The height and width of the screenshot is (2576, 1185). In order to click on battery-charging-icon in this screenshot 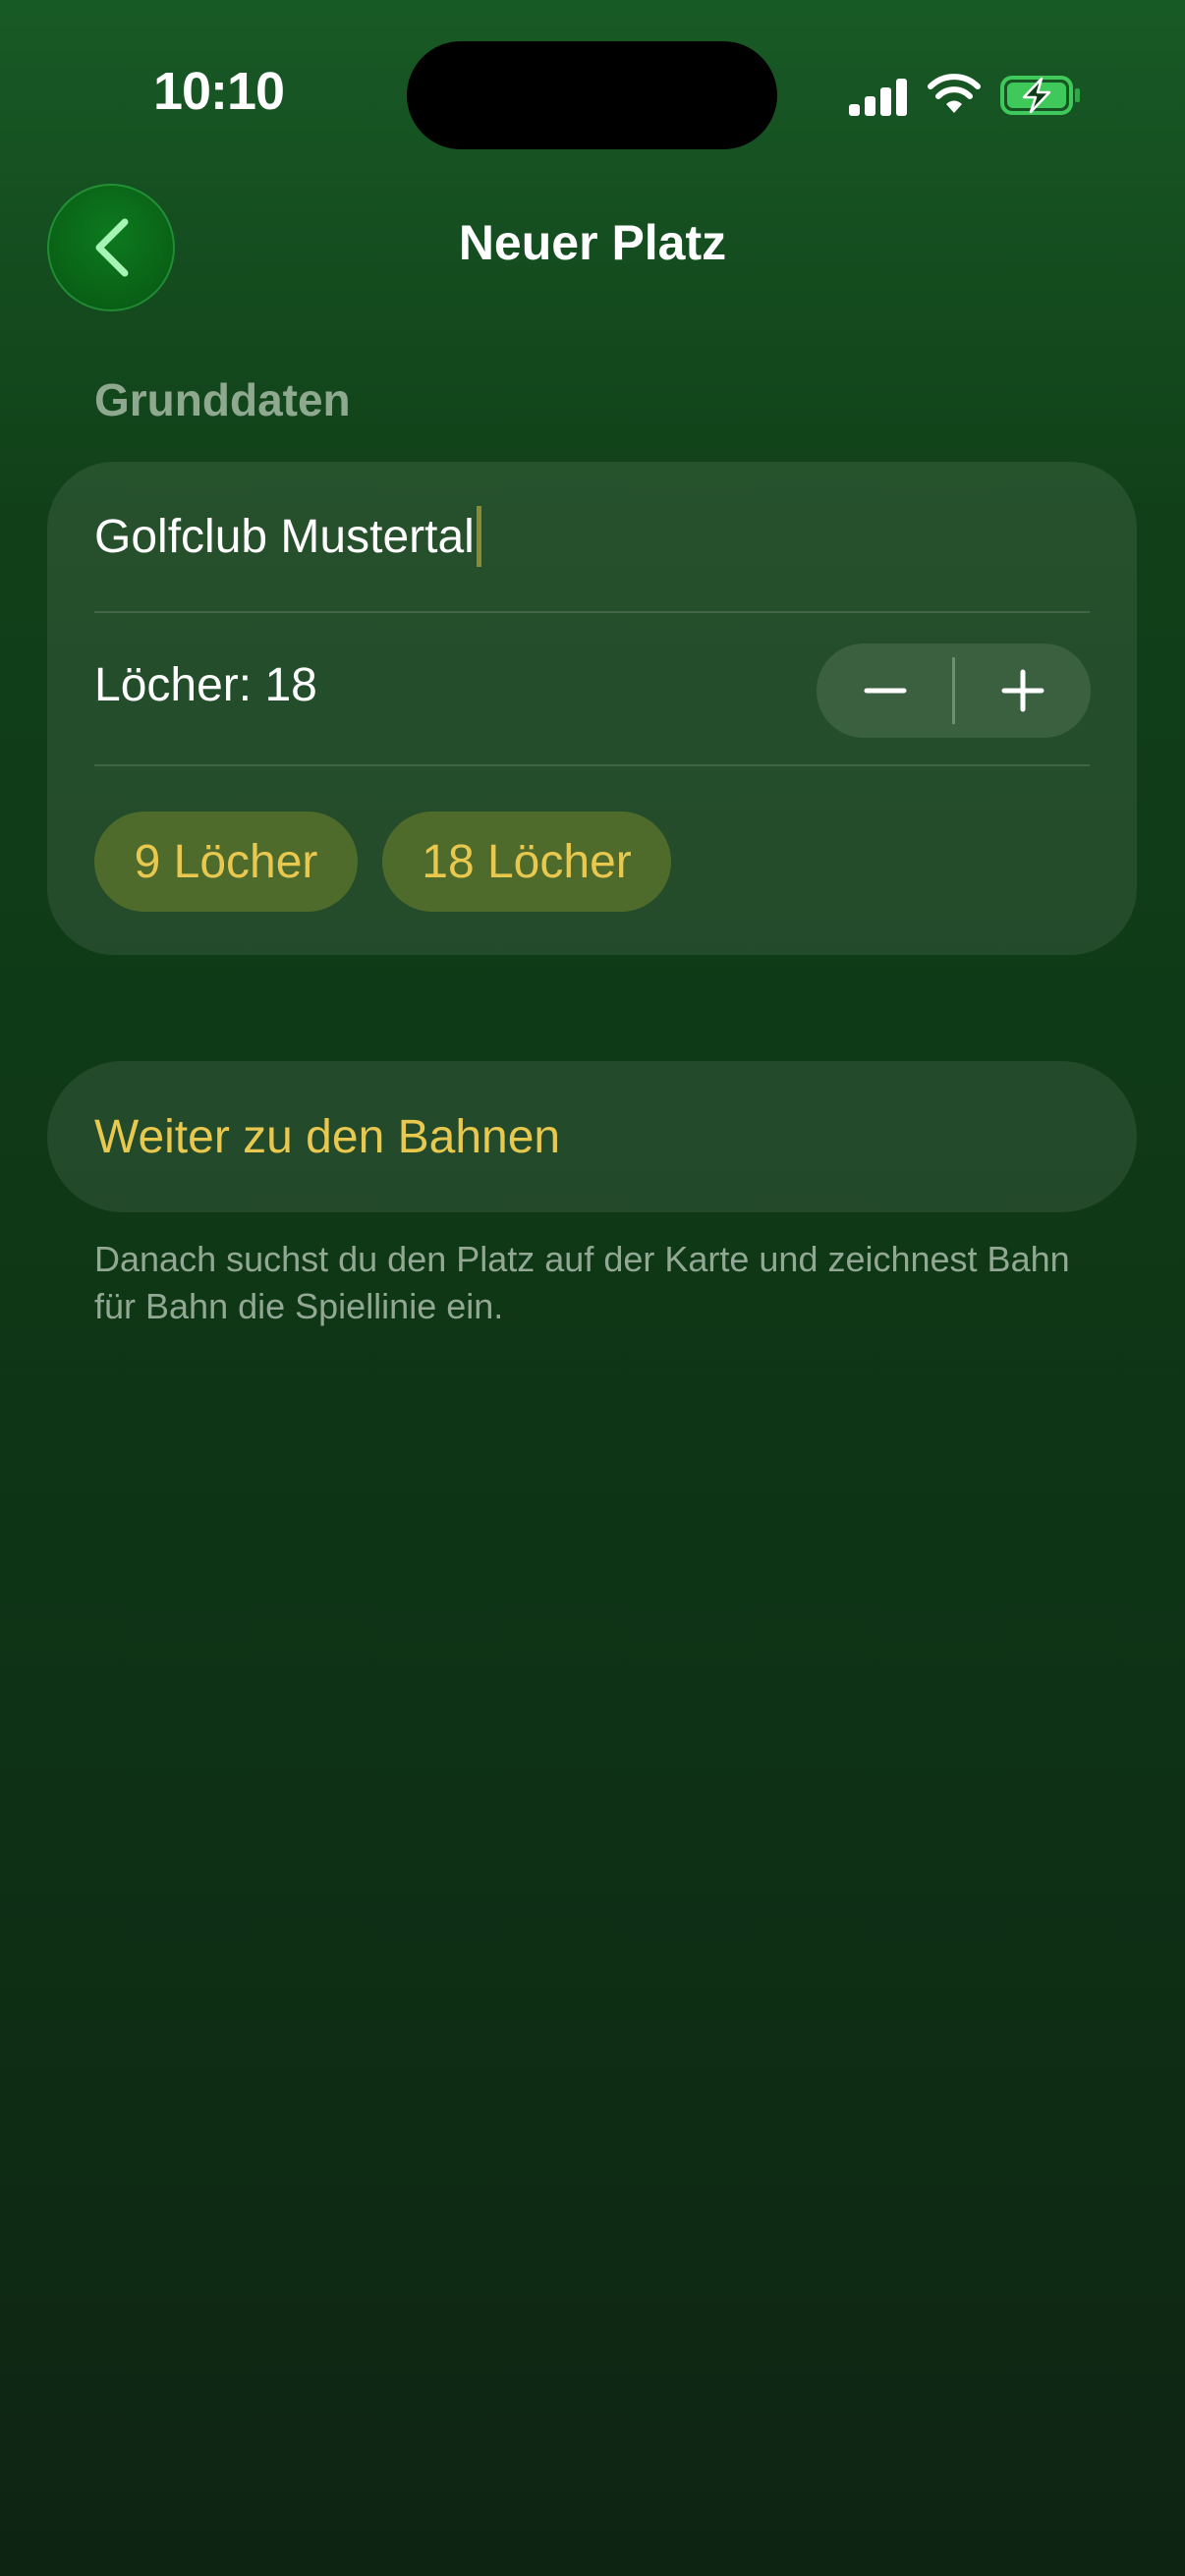, I will do `click(1040, 95)`.